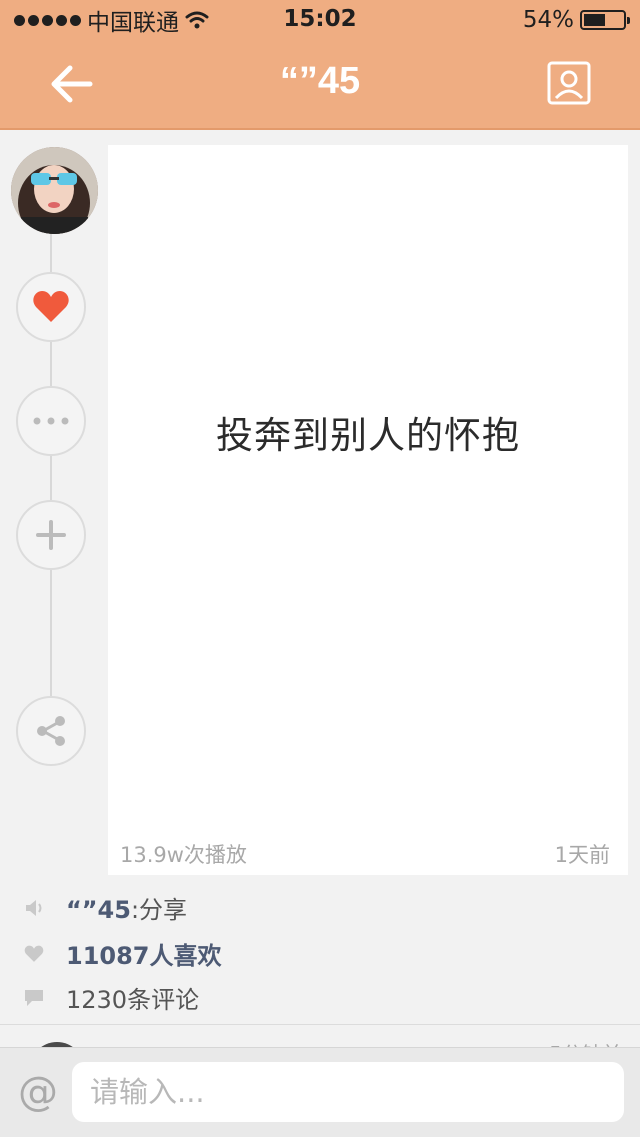  I want to click on user-profile-icon, so click(569, 83).